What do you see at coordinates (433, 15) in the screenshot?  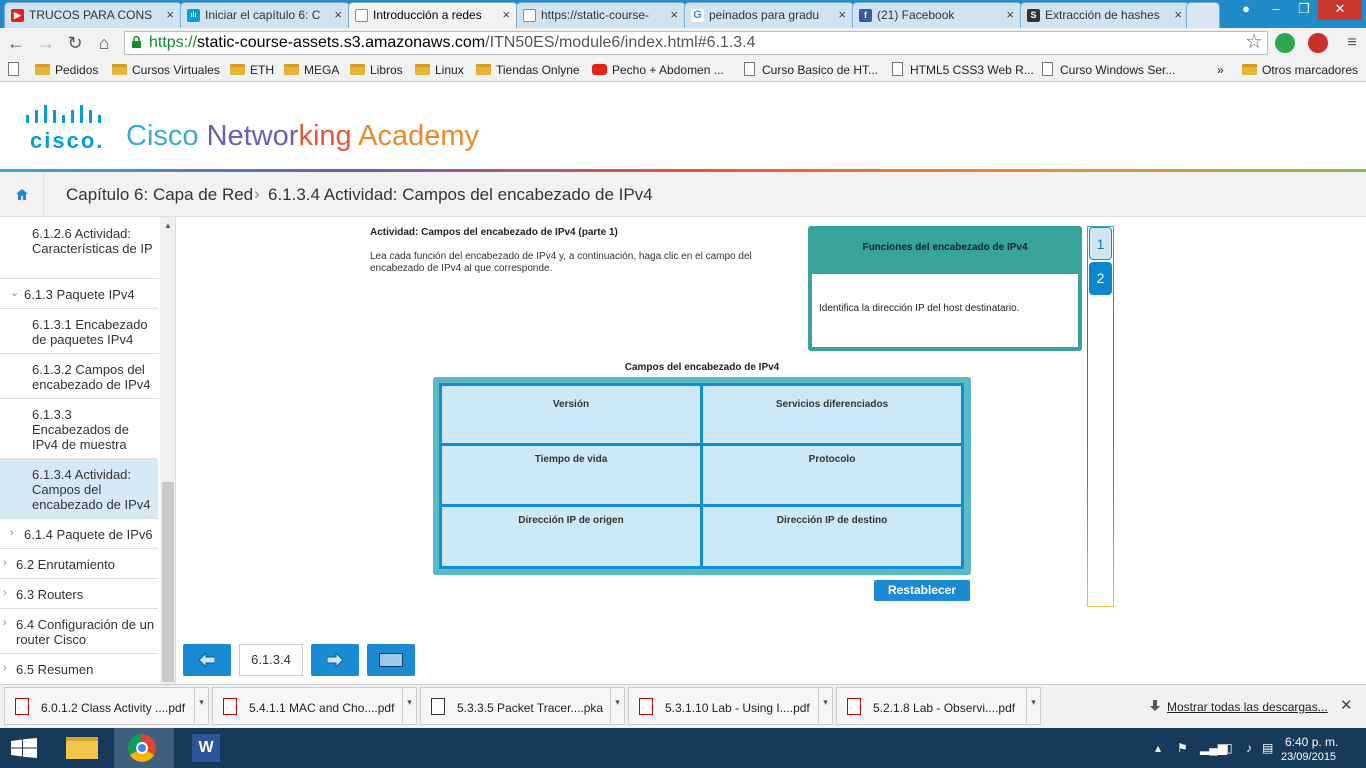 I see `tab-introduccion-redes: Introducción a redes ×` at bounding box center [433, 15].